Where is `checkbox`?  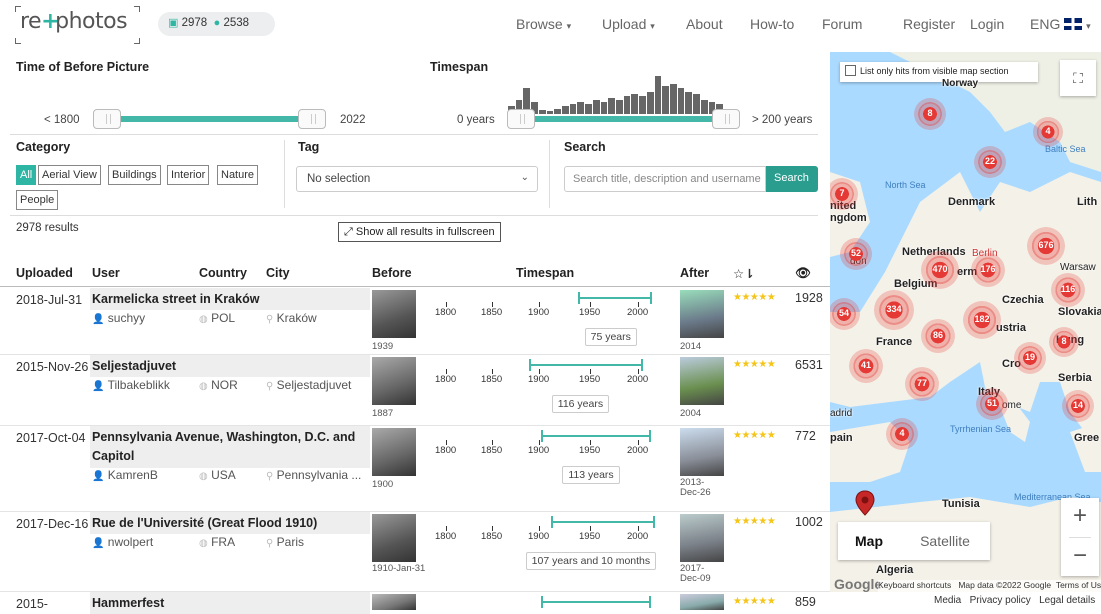
checkbox is located at coordinates (850, 70).